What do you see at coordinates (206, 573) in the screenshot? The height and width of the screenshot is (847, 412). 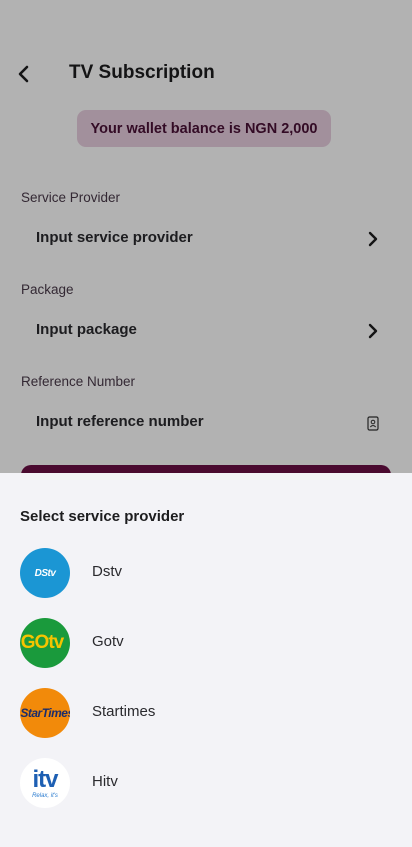 I see `provider-item-dstv: DStv Dstv` at bounding box center [206, 573].